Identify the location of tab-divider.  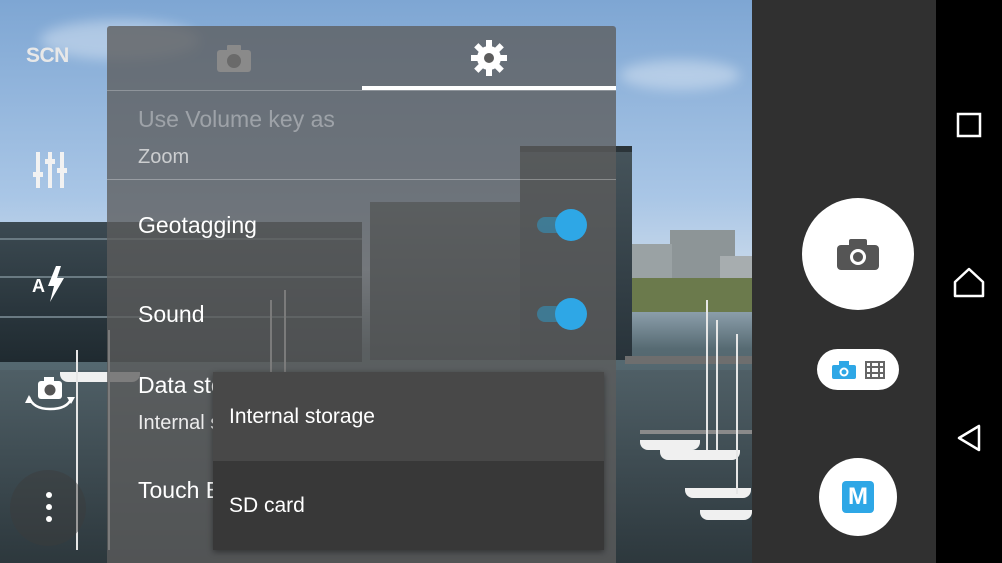
(361, 90).